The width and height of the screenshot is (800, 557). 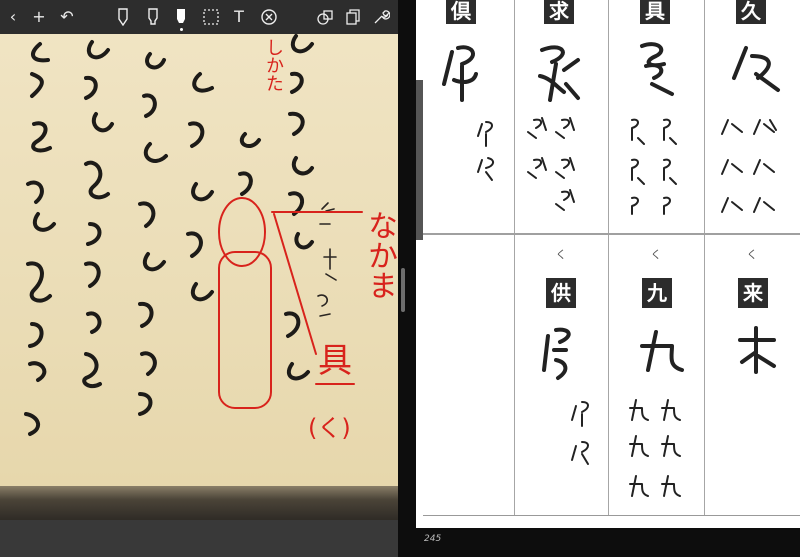 I want to click on annotation-top-note: しかた, so click(x=273, y=65).